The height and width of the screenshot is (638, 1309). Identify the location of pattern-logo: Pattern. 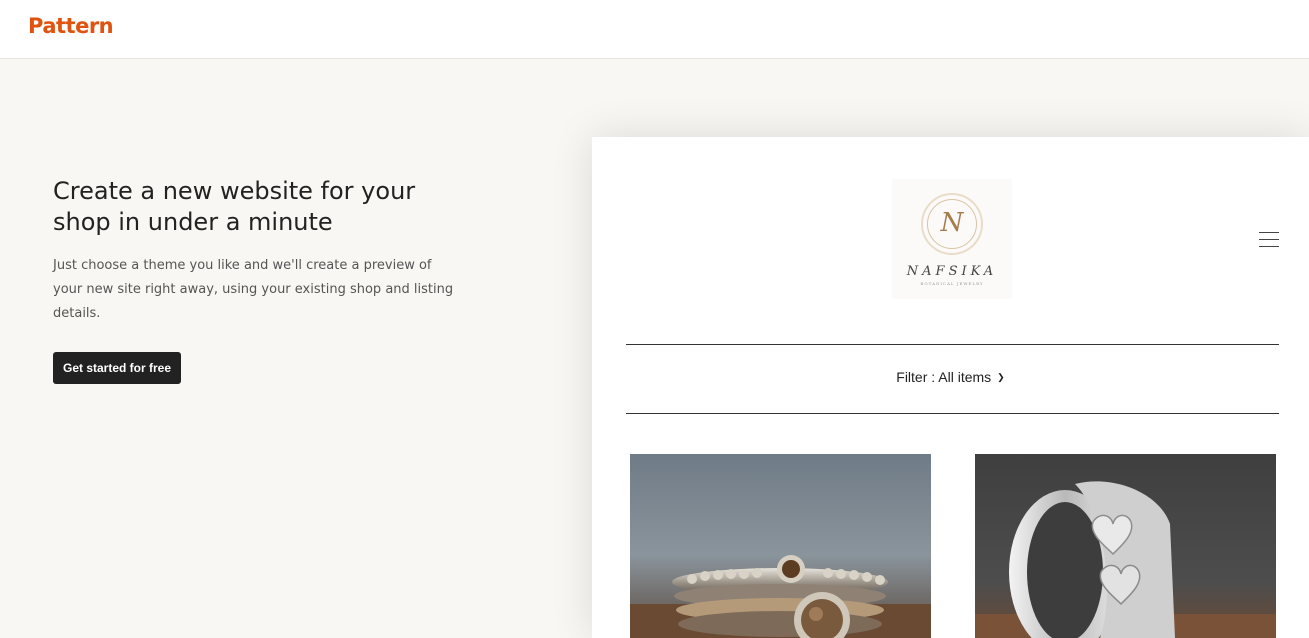
(71, 26).